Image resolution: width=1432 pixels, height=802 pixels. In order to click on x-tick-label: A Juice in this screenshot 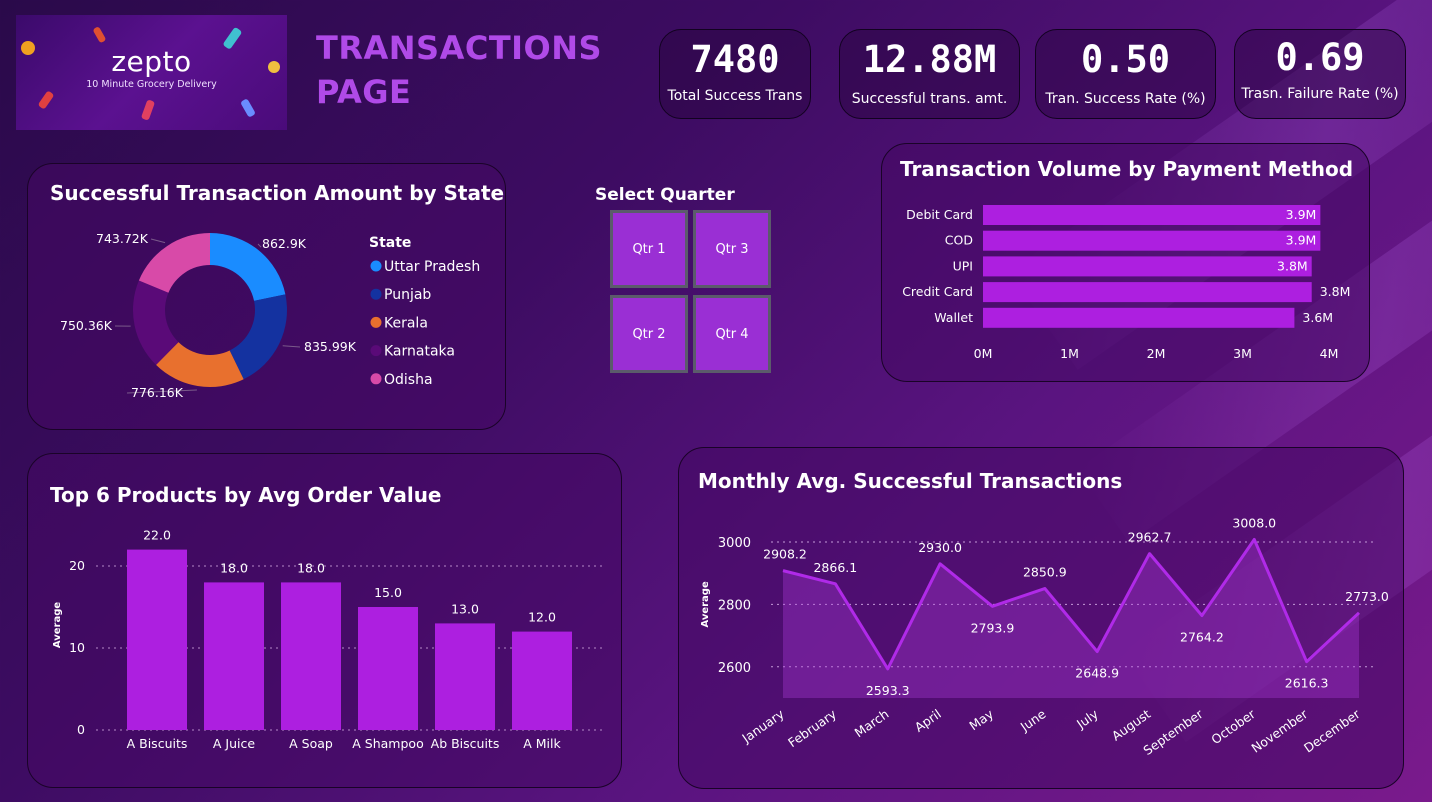, I will do `click(234, 743)`.